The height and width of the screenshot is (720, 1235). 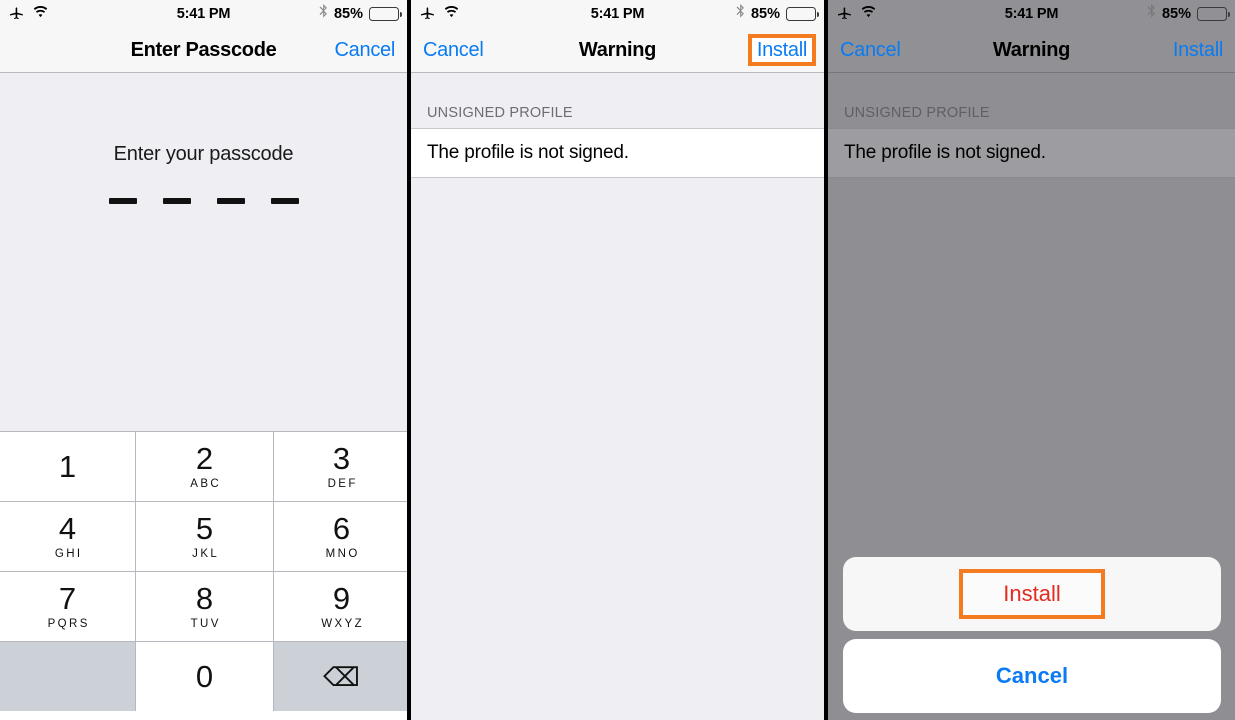 I want to click on key-number: 5, so click(x=204, y=528).